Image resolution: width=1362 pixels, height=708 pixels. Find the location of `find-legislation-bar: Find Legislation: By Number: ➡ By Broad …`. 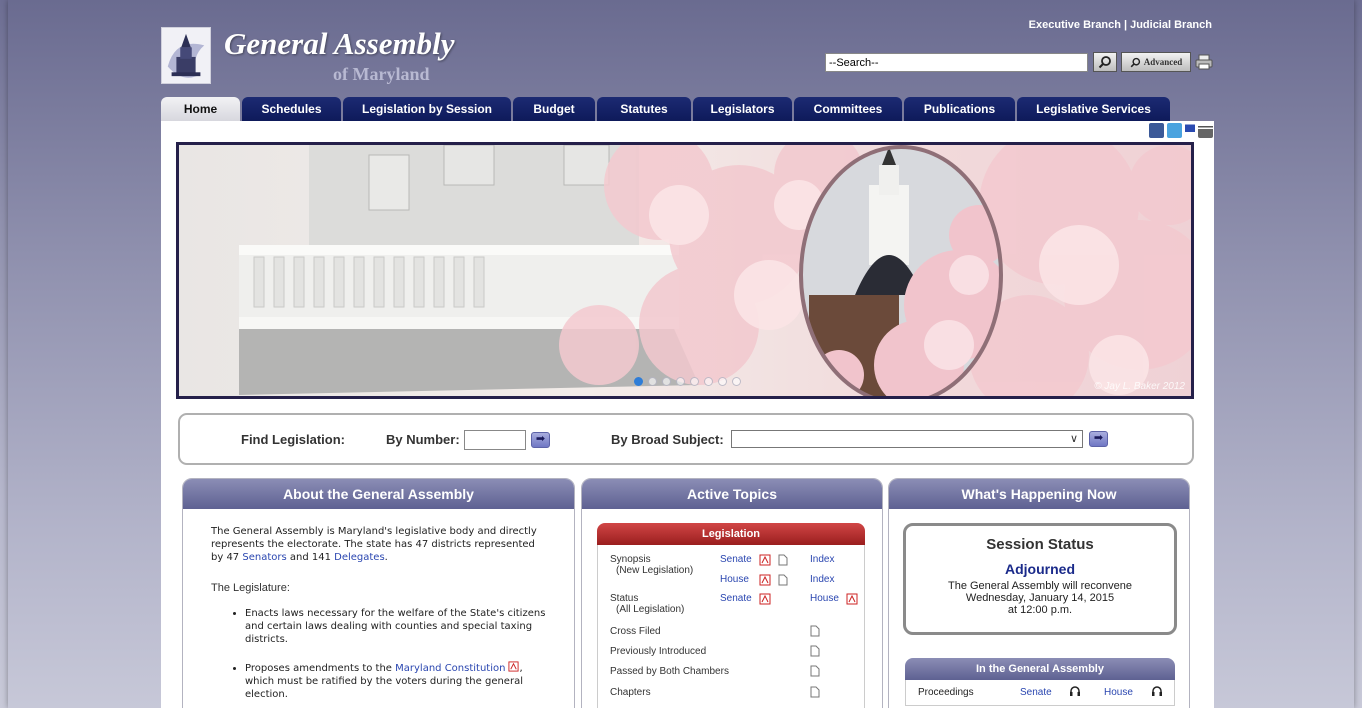

find-legislation-bar: Find Legislation: By Number: ➡ By Broad … is located at coordinates (686, 439).